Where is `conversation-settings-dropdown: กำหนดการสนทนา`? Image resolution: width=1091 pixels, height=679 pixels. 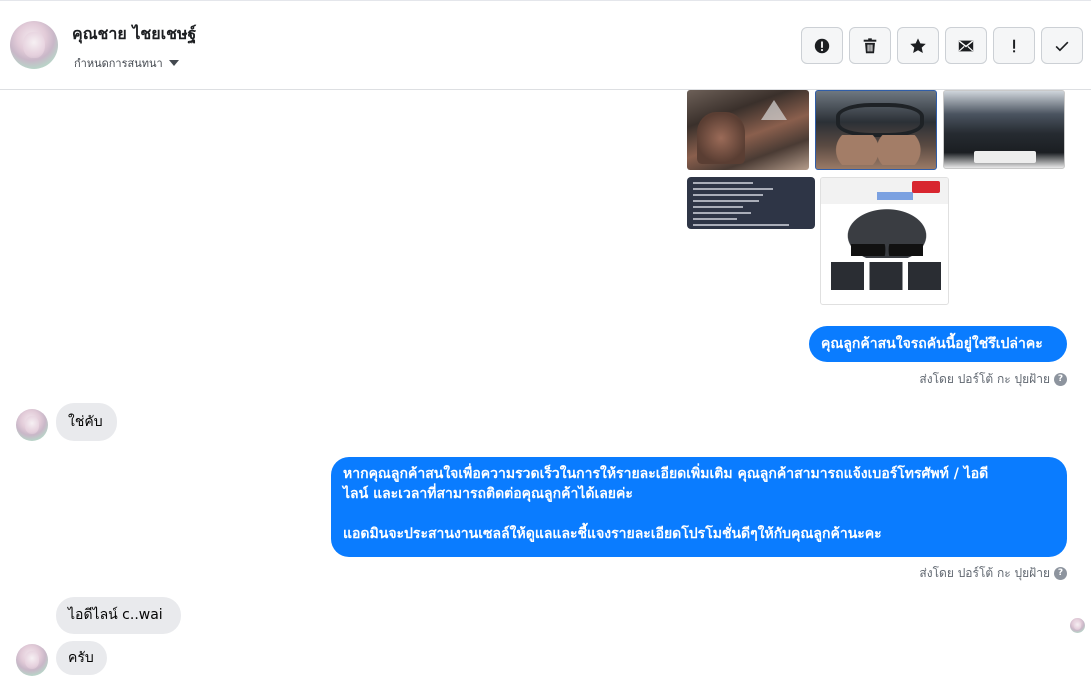
conversation-settings-dropdown: กำหนดการสนทนา is located at coordinates (126, 63).